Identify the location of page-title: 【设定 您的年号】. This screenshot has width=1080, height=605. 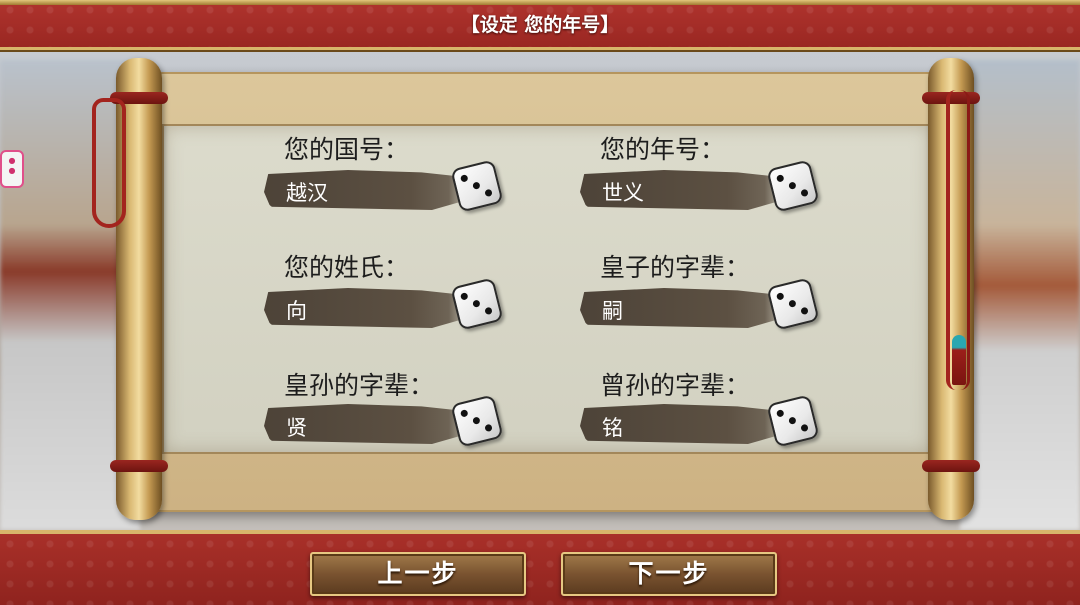
(540, 25).